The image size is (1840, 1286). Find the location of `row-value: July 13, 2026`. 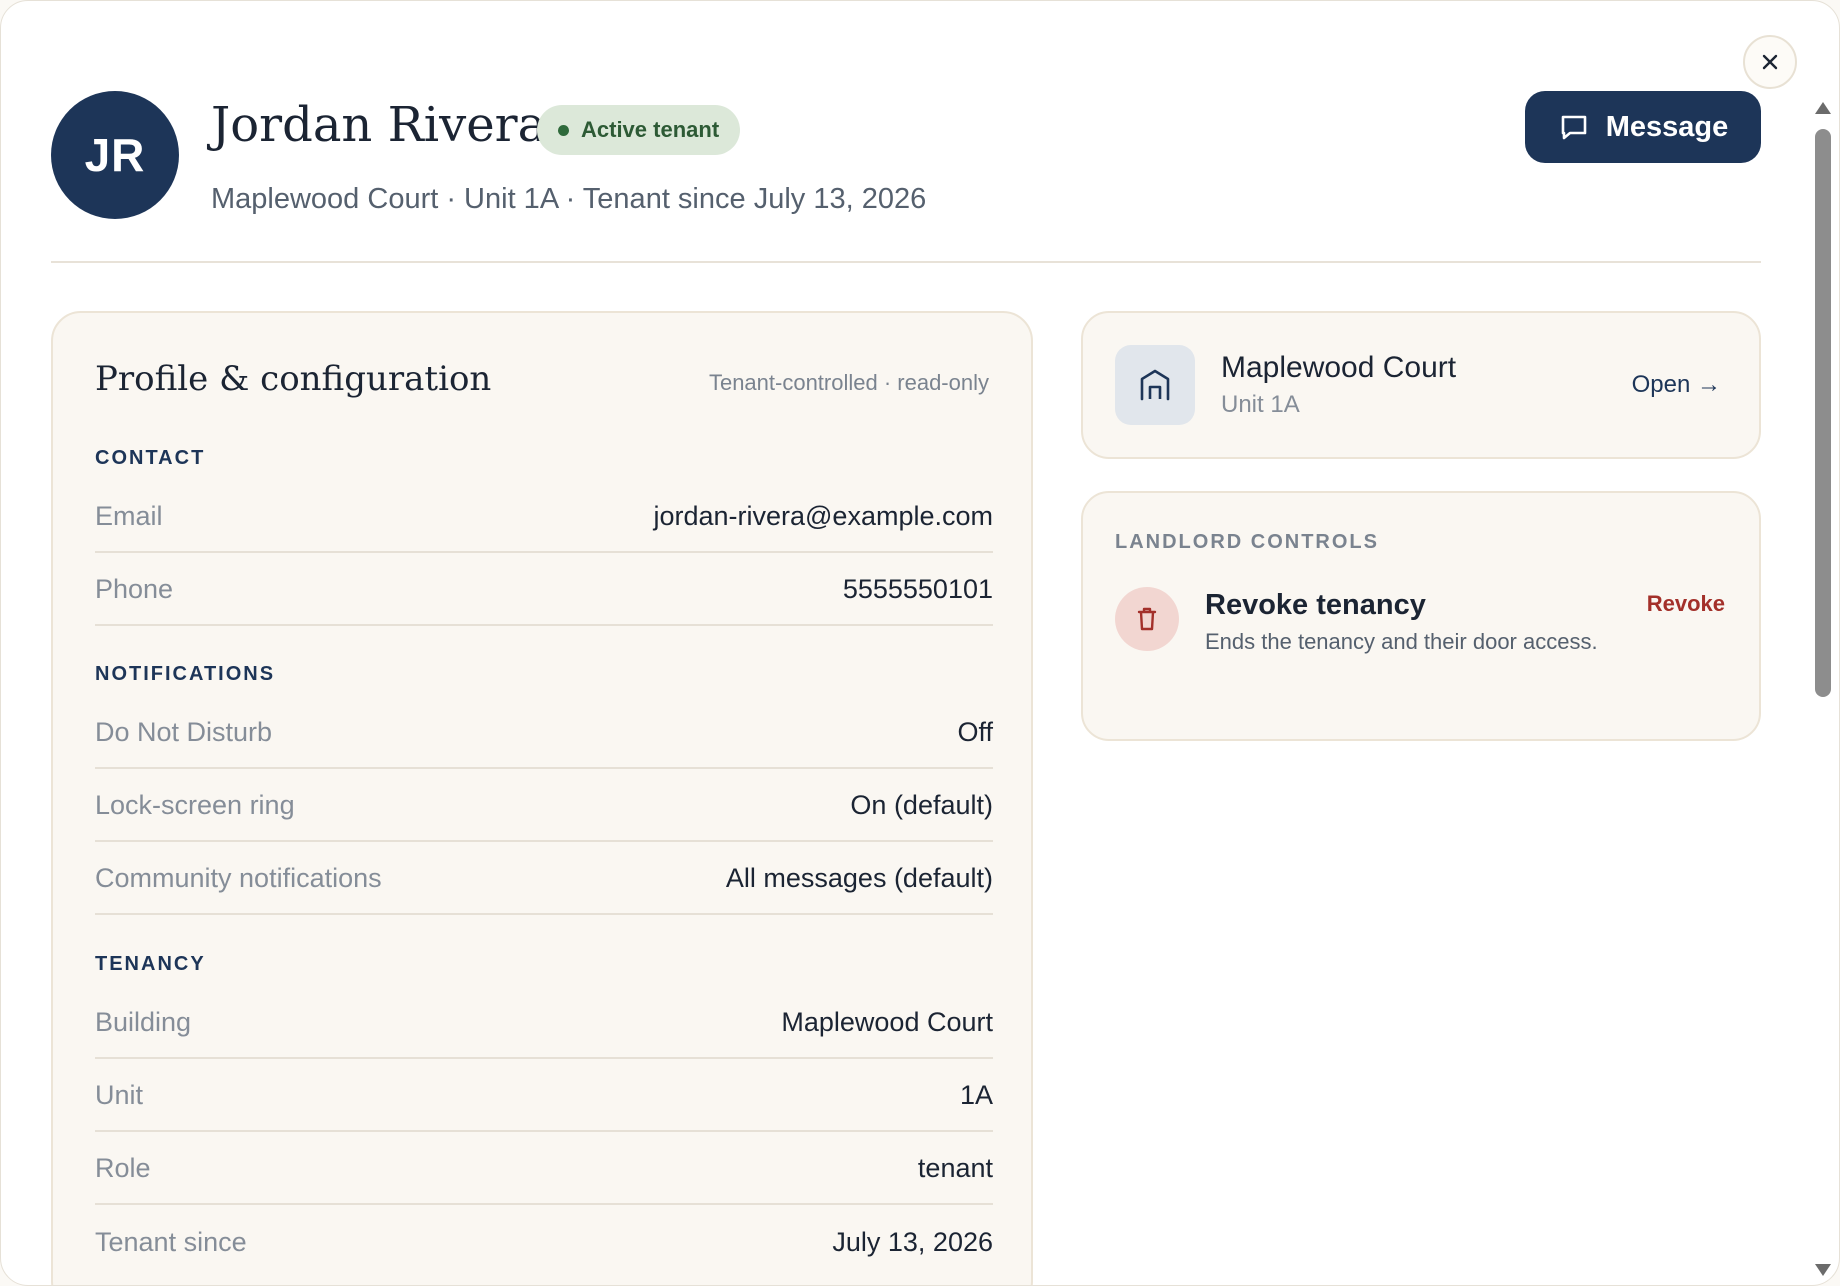

row-value: July 13, 2026 is located at coordinates (912, 1241).